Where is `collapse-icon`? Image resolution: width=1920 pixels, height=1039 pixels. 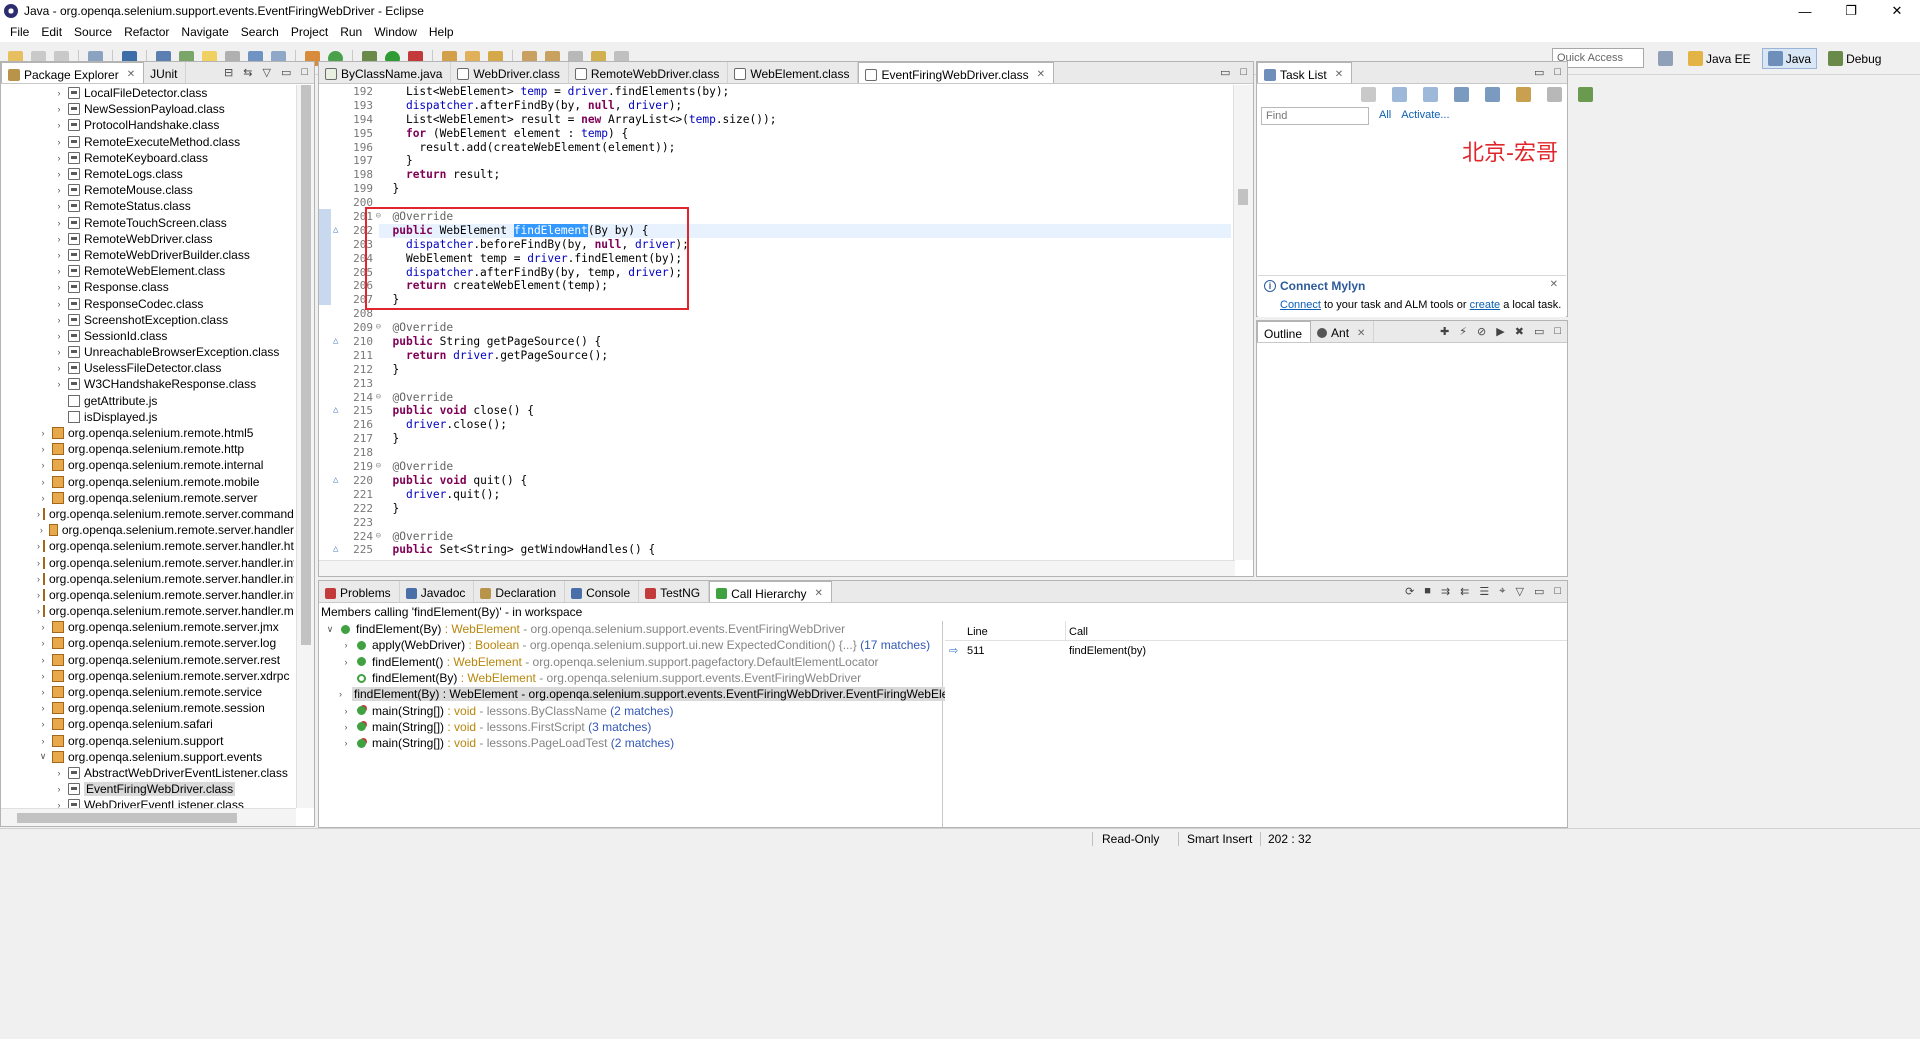
collapse-icon is located at coordinates (1554, 94).